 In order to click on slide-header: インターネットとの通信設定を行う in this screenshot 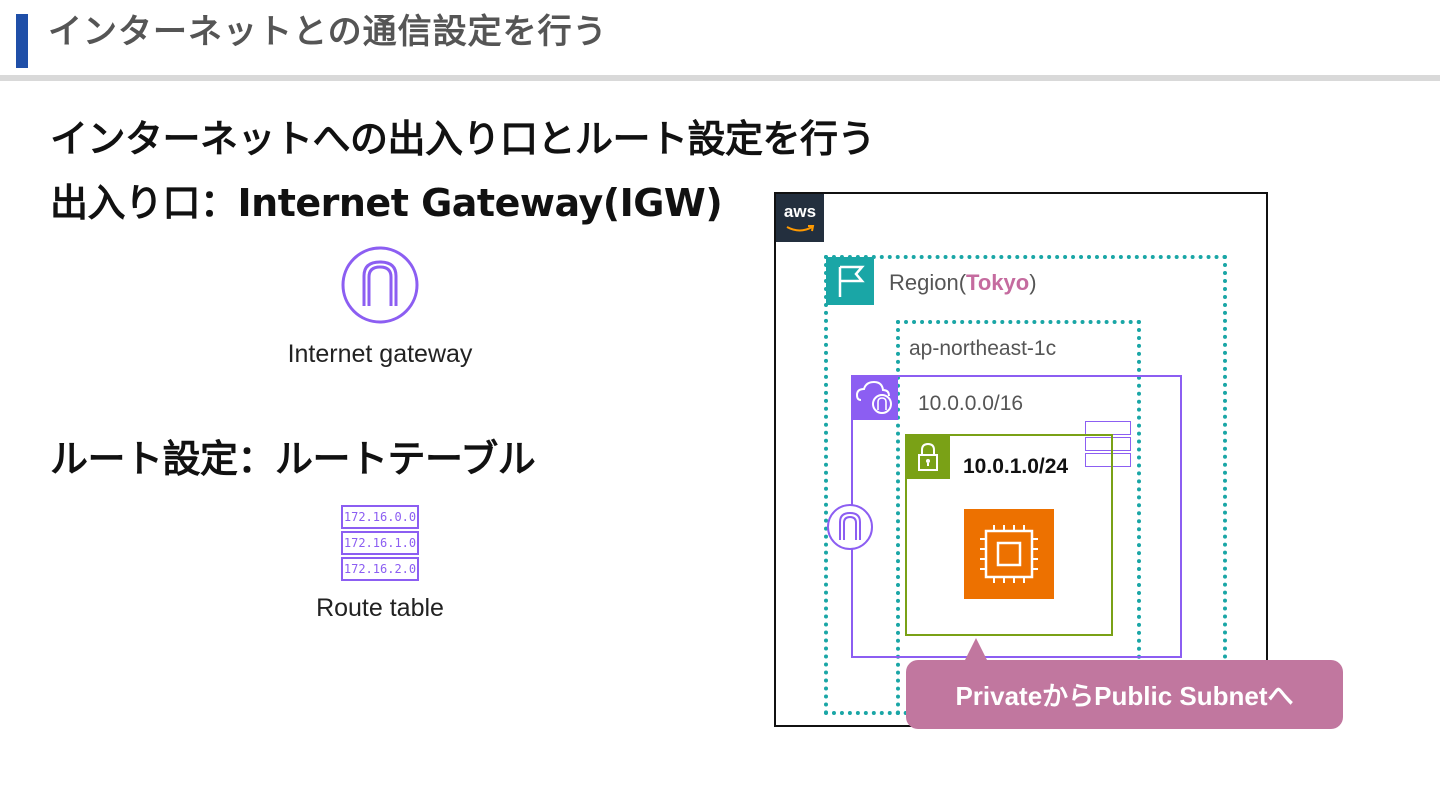, I will do `click(720, 41)`.